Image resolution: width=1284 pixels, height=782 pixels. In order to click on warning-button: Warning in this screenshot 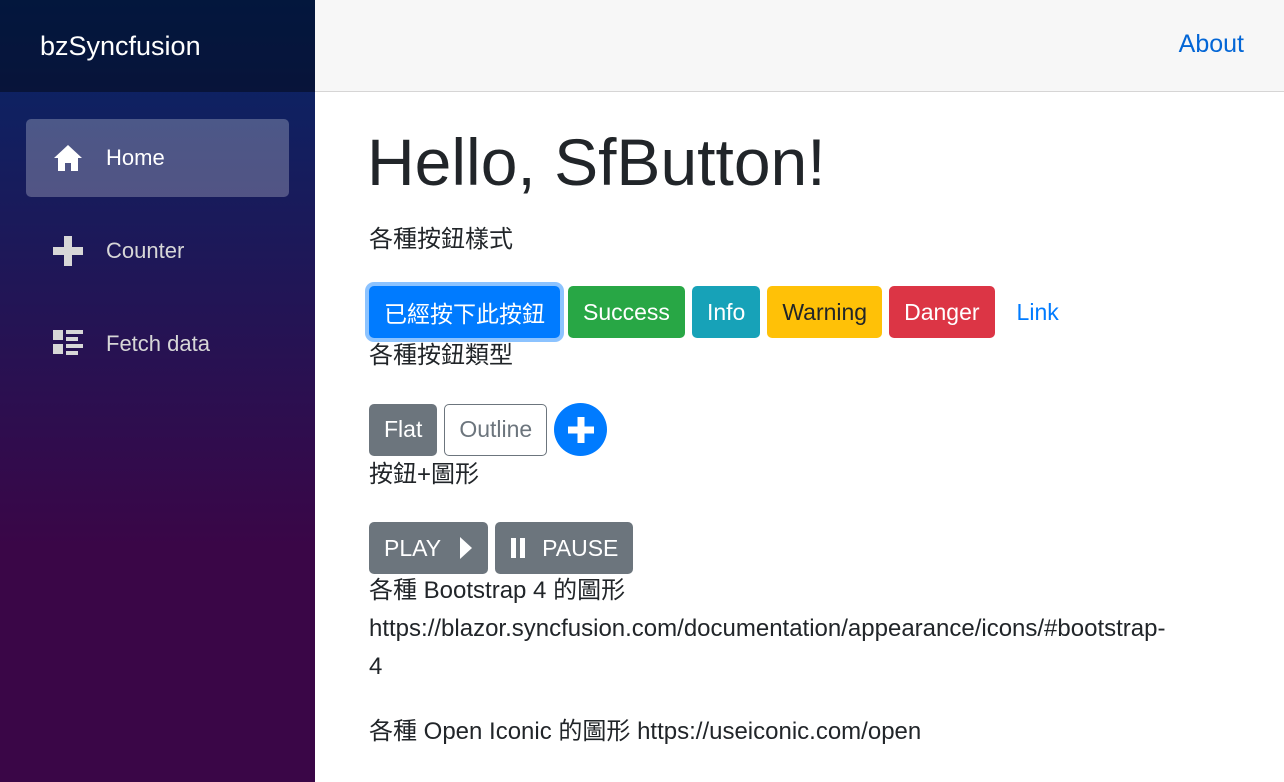, I will do `click(825, 312)`.